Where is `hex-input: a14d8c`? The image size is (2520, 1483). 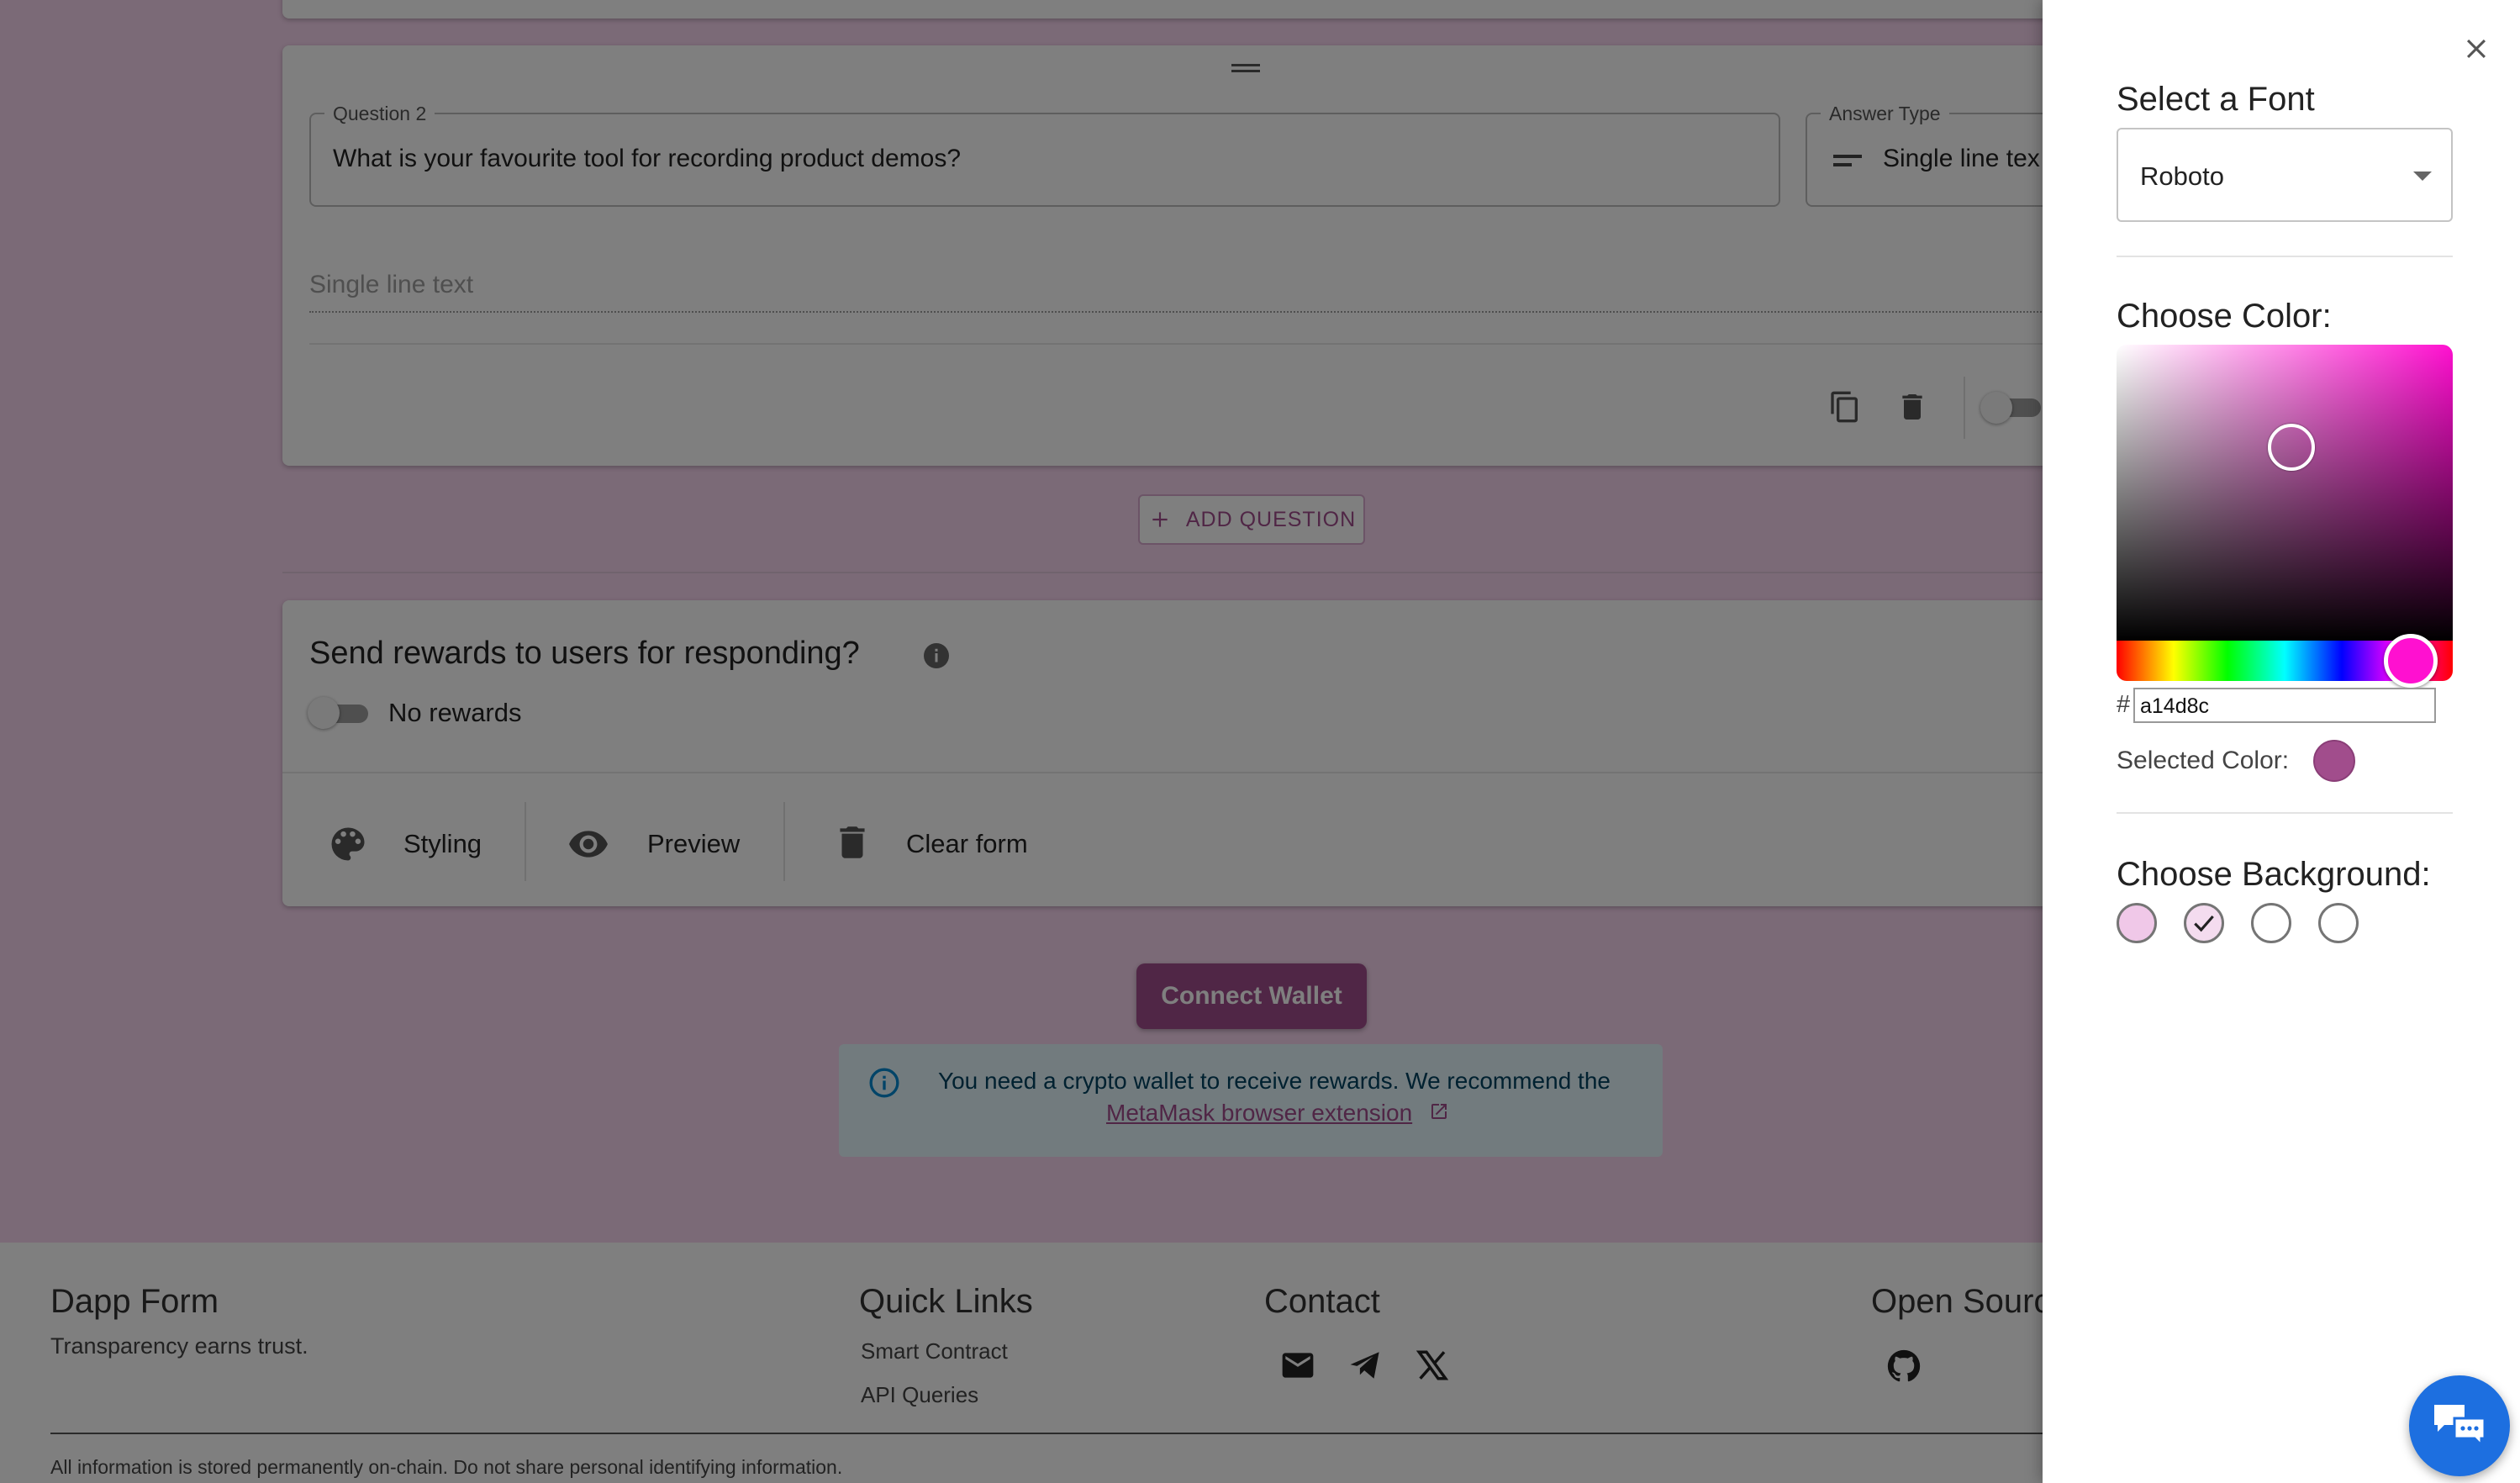
hex-input: a14d8c is located at coordinates (2284, 705).